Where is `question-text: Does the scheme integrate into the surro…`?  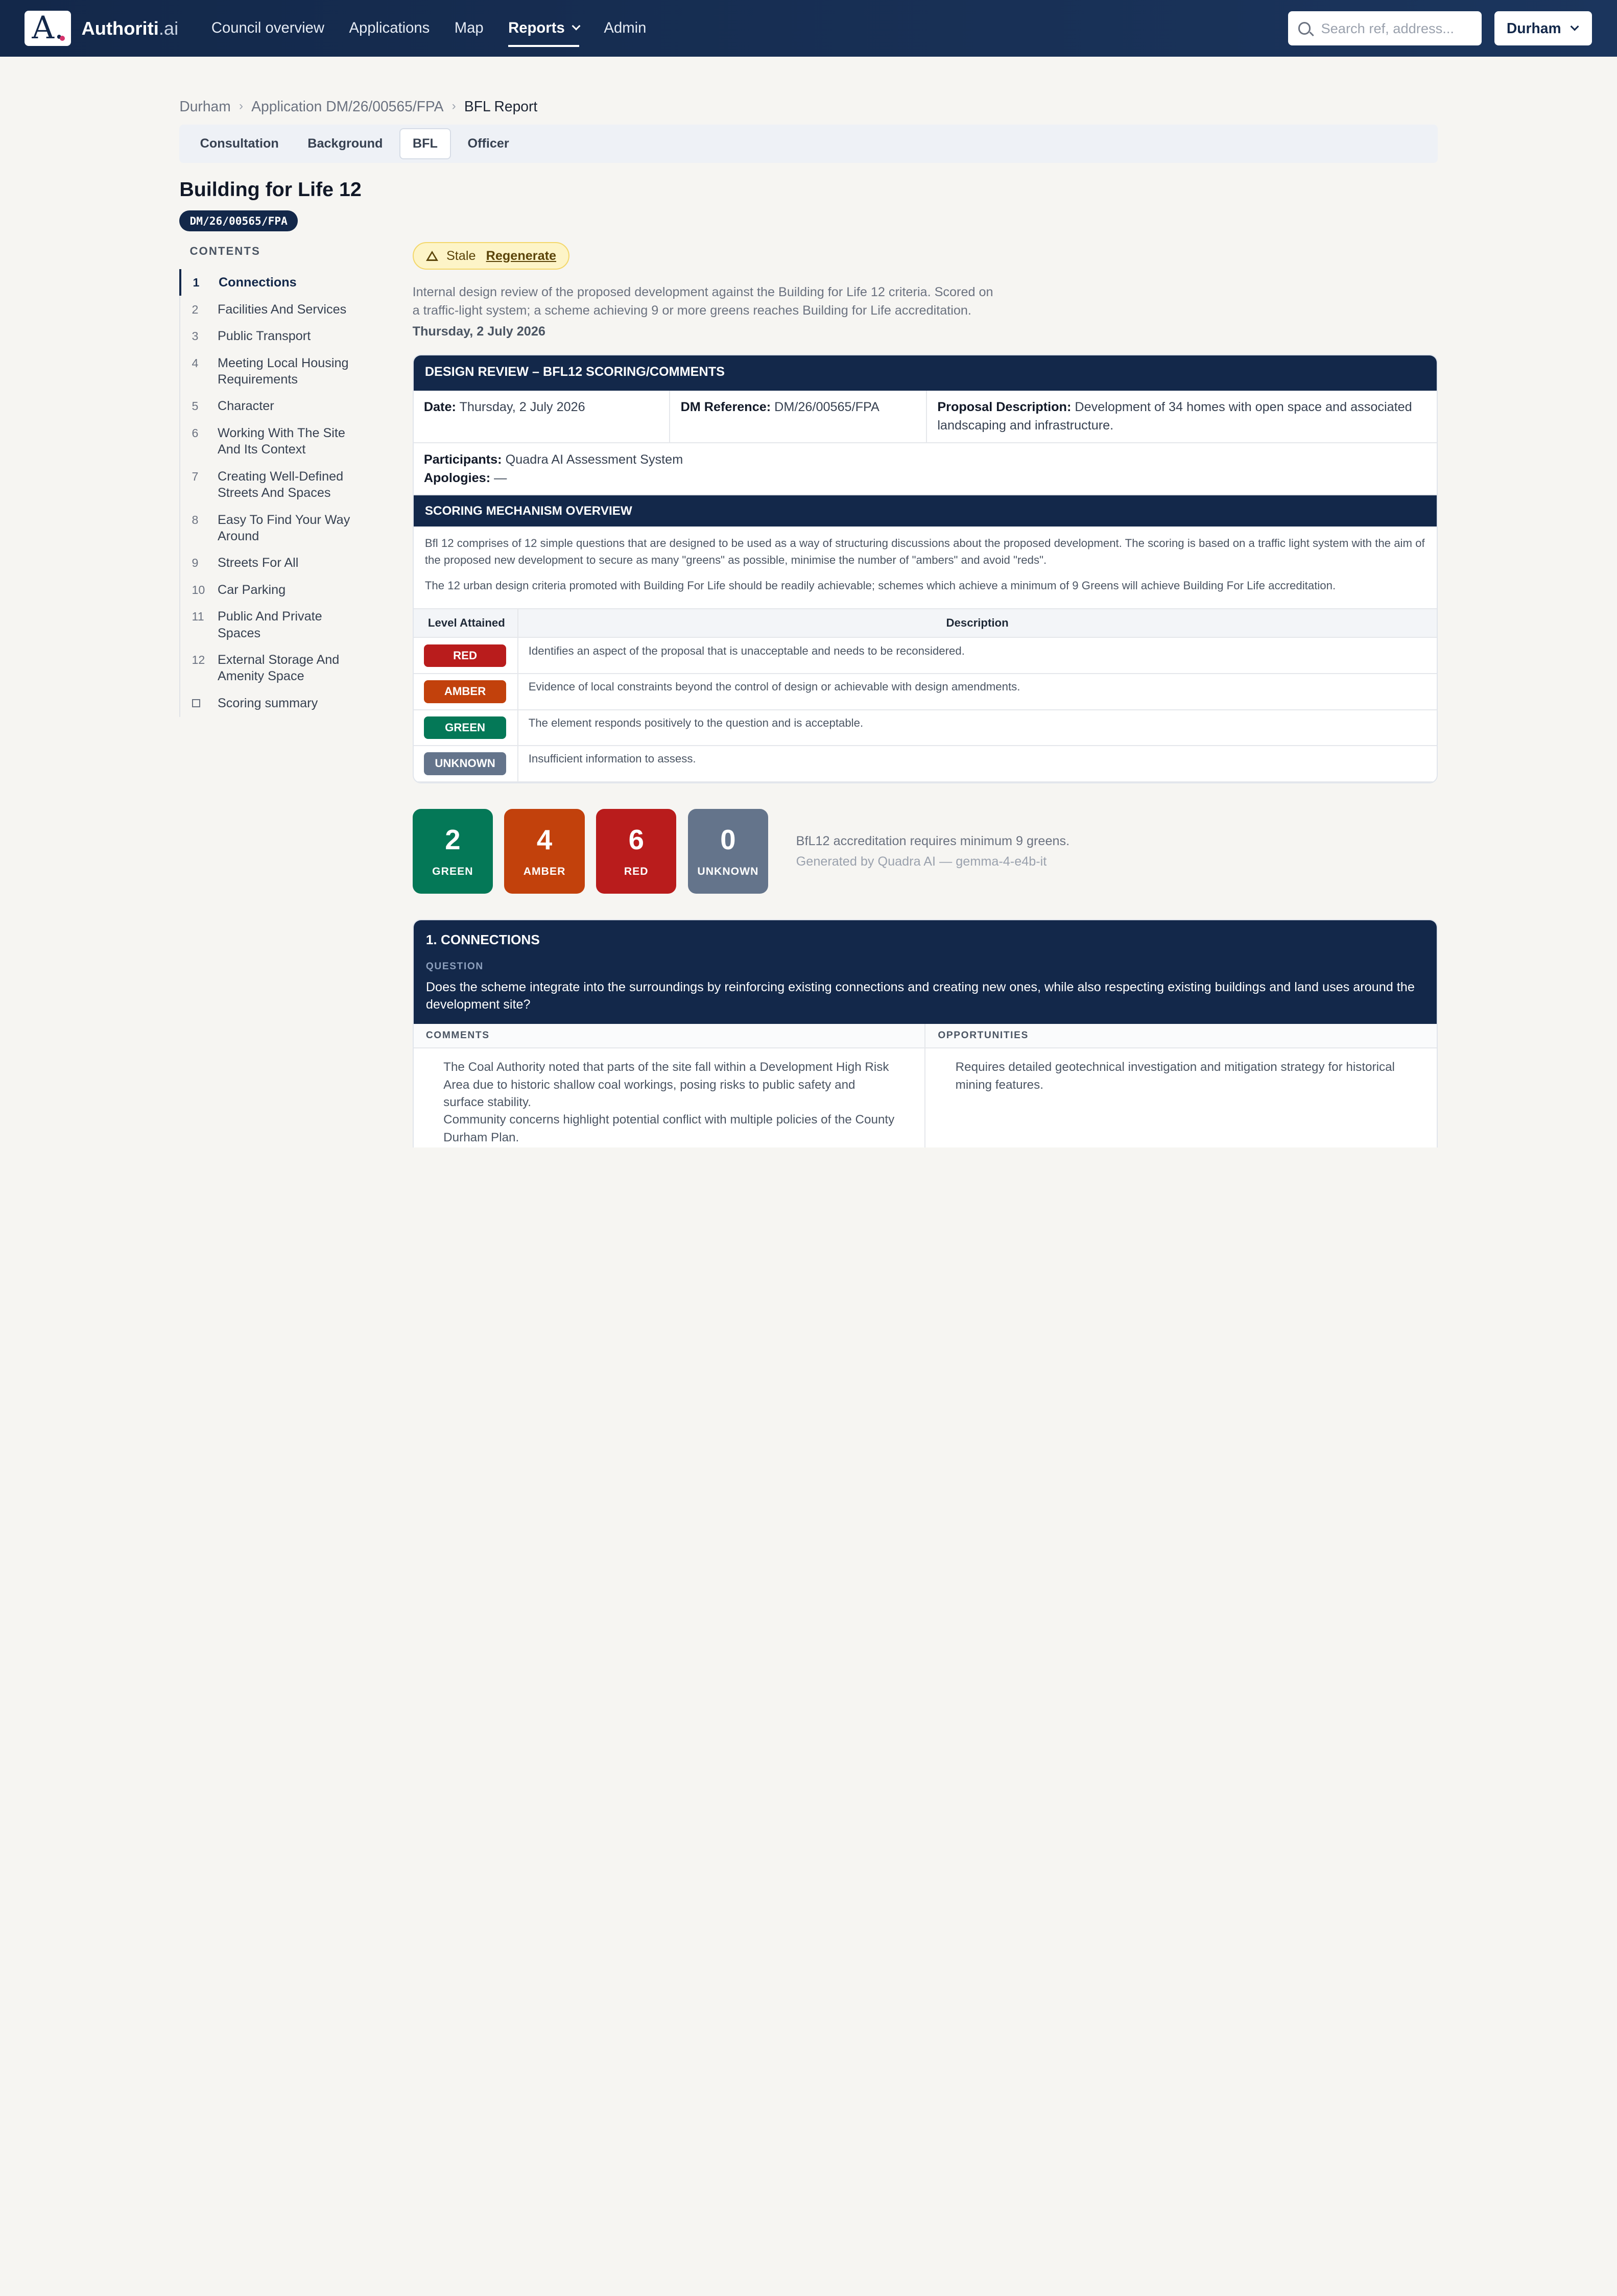
question-text: Does the scheme integrate into the surro… is located at coordinates (920, 996).